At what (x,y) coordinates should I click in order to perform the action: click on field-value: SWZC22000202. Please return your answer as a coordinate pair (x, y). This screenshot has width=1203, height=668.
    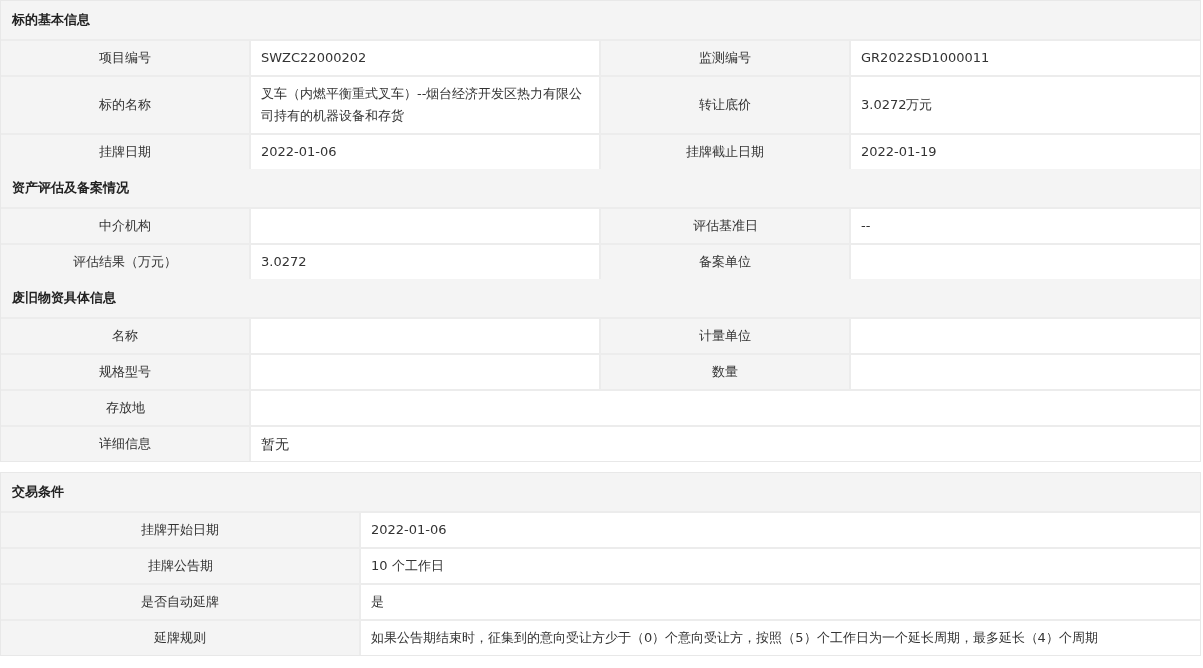
    Looking at the image, I should click on (425, 58).